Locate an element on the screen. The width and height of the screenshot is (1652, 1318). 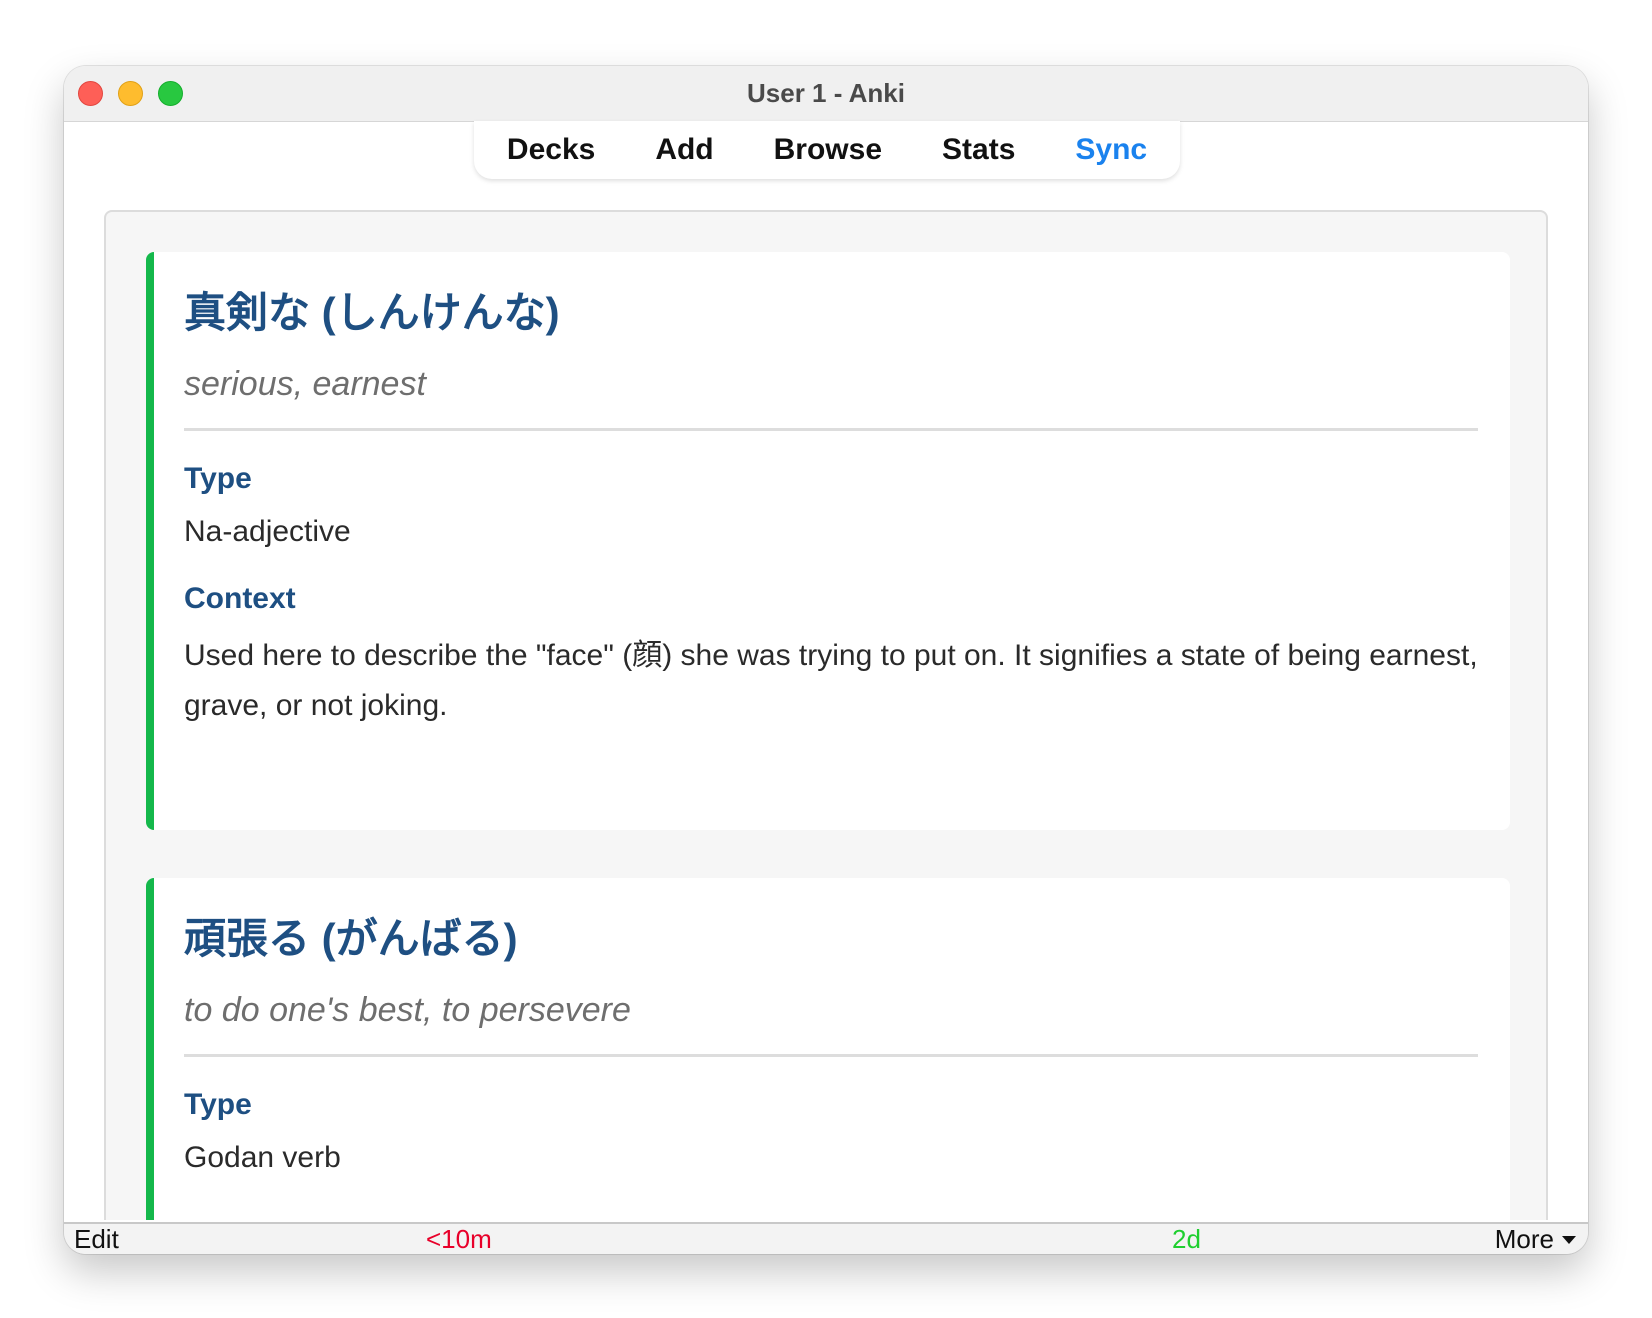
type-value: Godan verb is located at coordinates (262, 1157).